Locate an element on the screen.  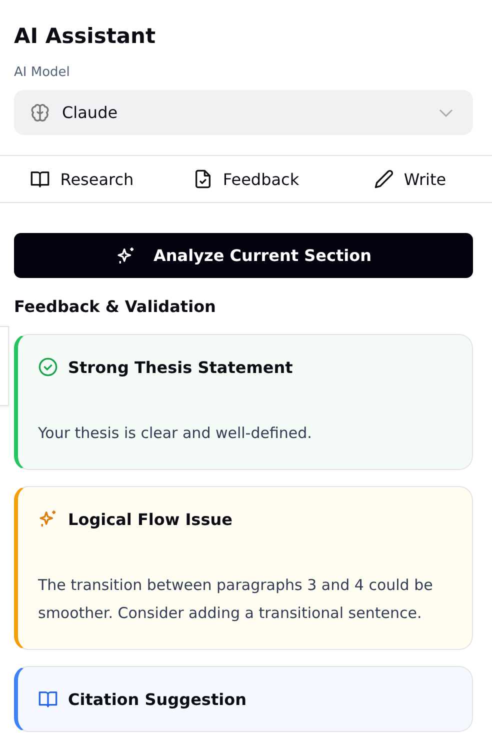
tab: Feedback is located at coordinates (246, 179).